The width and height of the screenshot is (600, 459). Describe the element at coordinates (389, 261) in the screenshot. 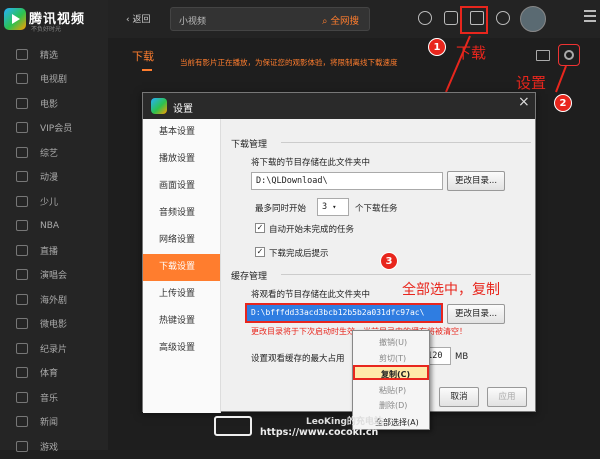

I see `annotation-step-3: 3` at that location.